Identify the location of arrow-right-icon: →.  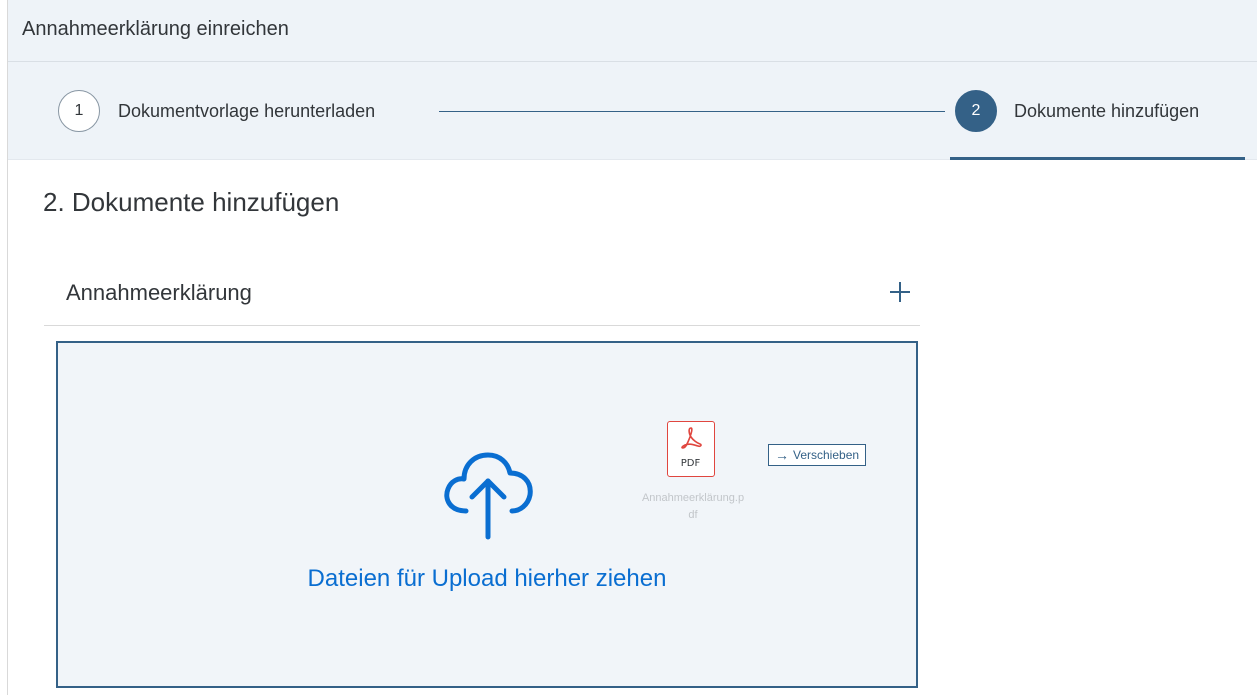
(782, 455).